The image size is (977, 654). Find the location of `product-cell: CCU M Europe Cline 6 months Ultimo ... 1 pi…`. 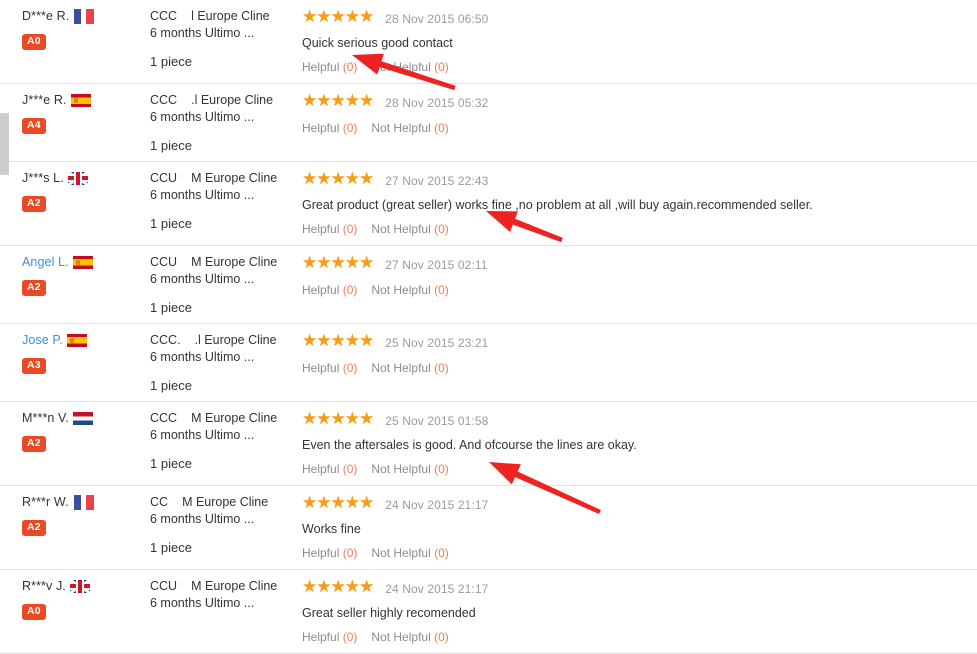

product-cell: CCU M Europe Cline 6 months Ultimo ... 1 pi… is located at coordinates (220, 284).